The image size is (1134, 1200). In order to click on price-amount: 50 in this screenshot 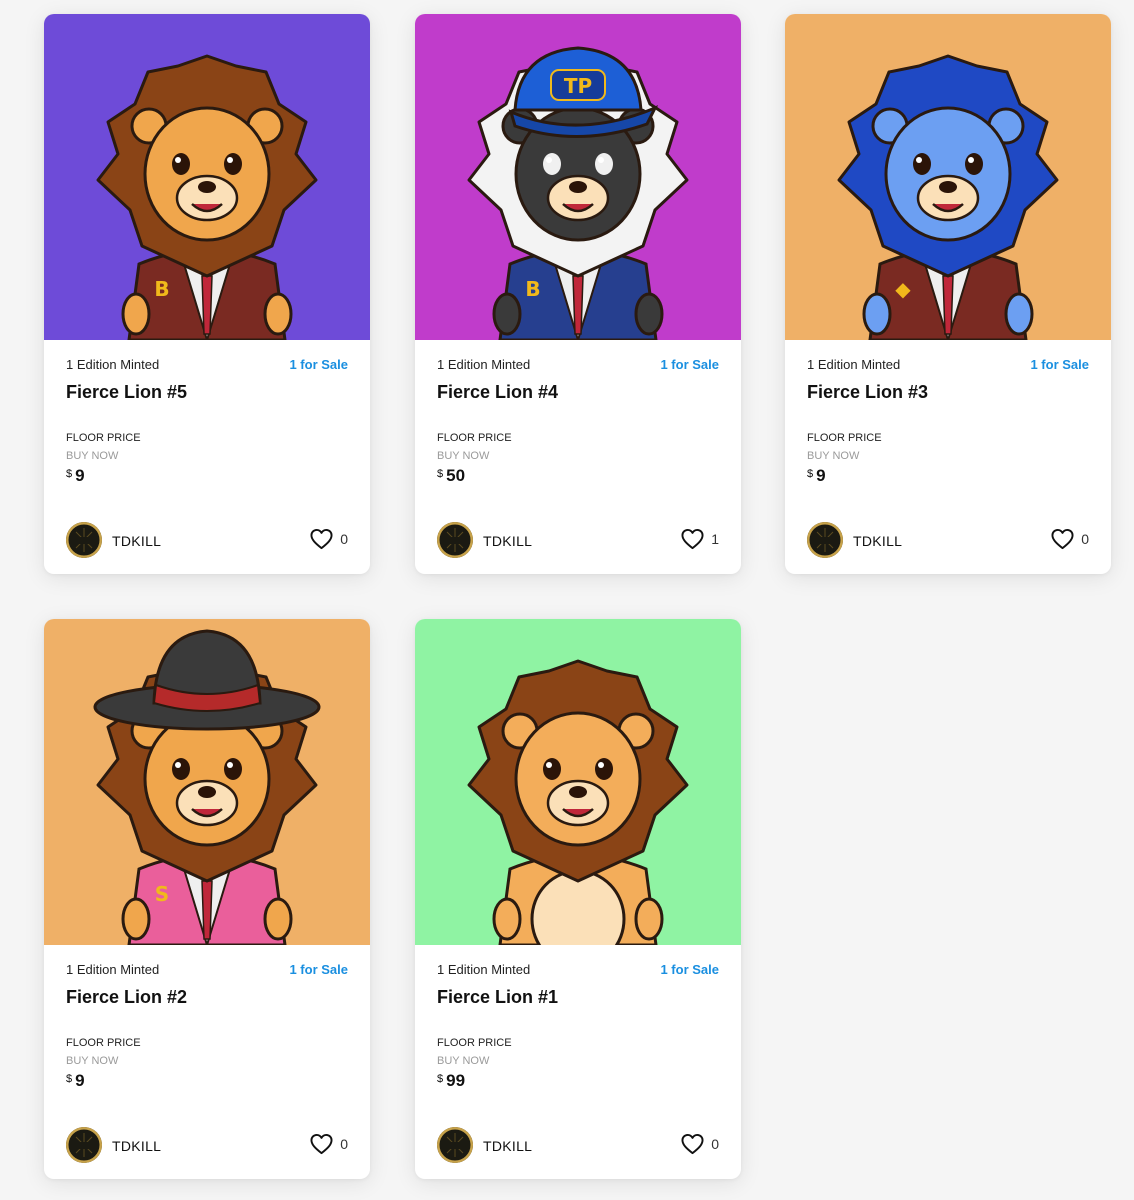, I will do `click(456, 475)`.